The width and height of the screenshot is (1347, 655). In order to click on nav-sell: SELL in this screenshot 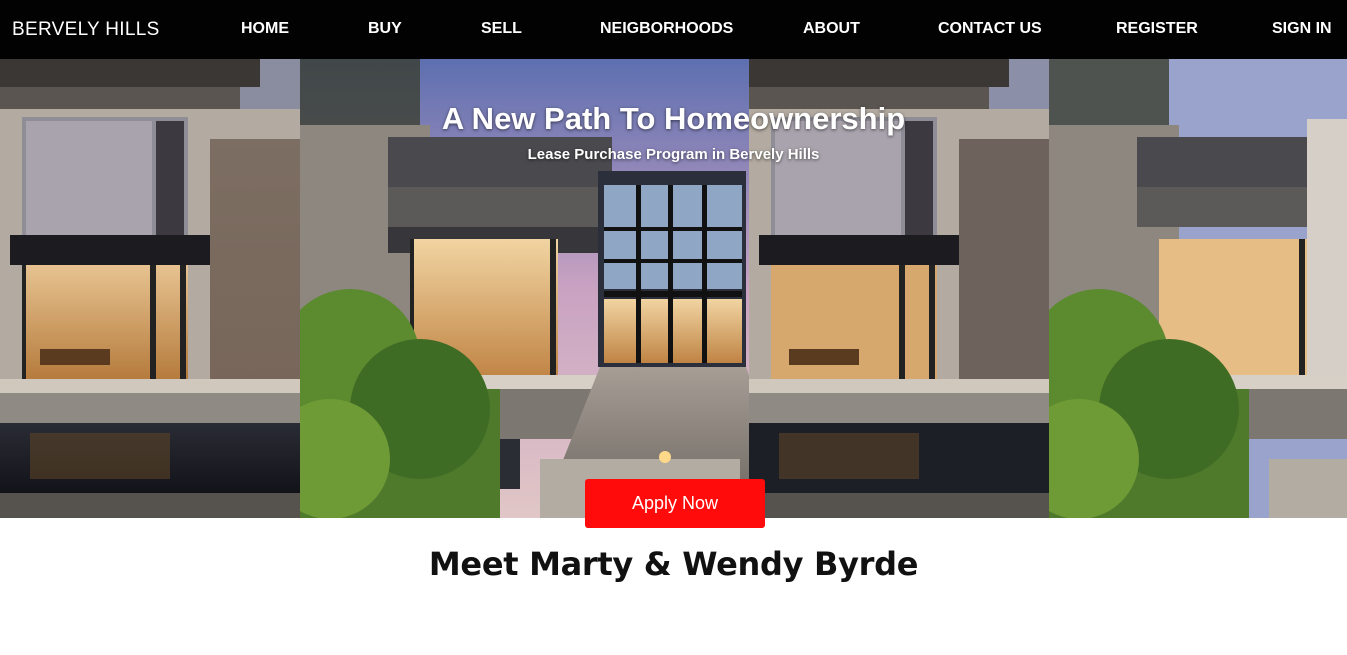, I will do `click(501, 29)`.